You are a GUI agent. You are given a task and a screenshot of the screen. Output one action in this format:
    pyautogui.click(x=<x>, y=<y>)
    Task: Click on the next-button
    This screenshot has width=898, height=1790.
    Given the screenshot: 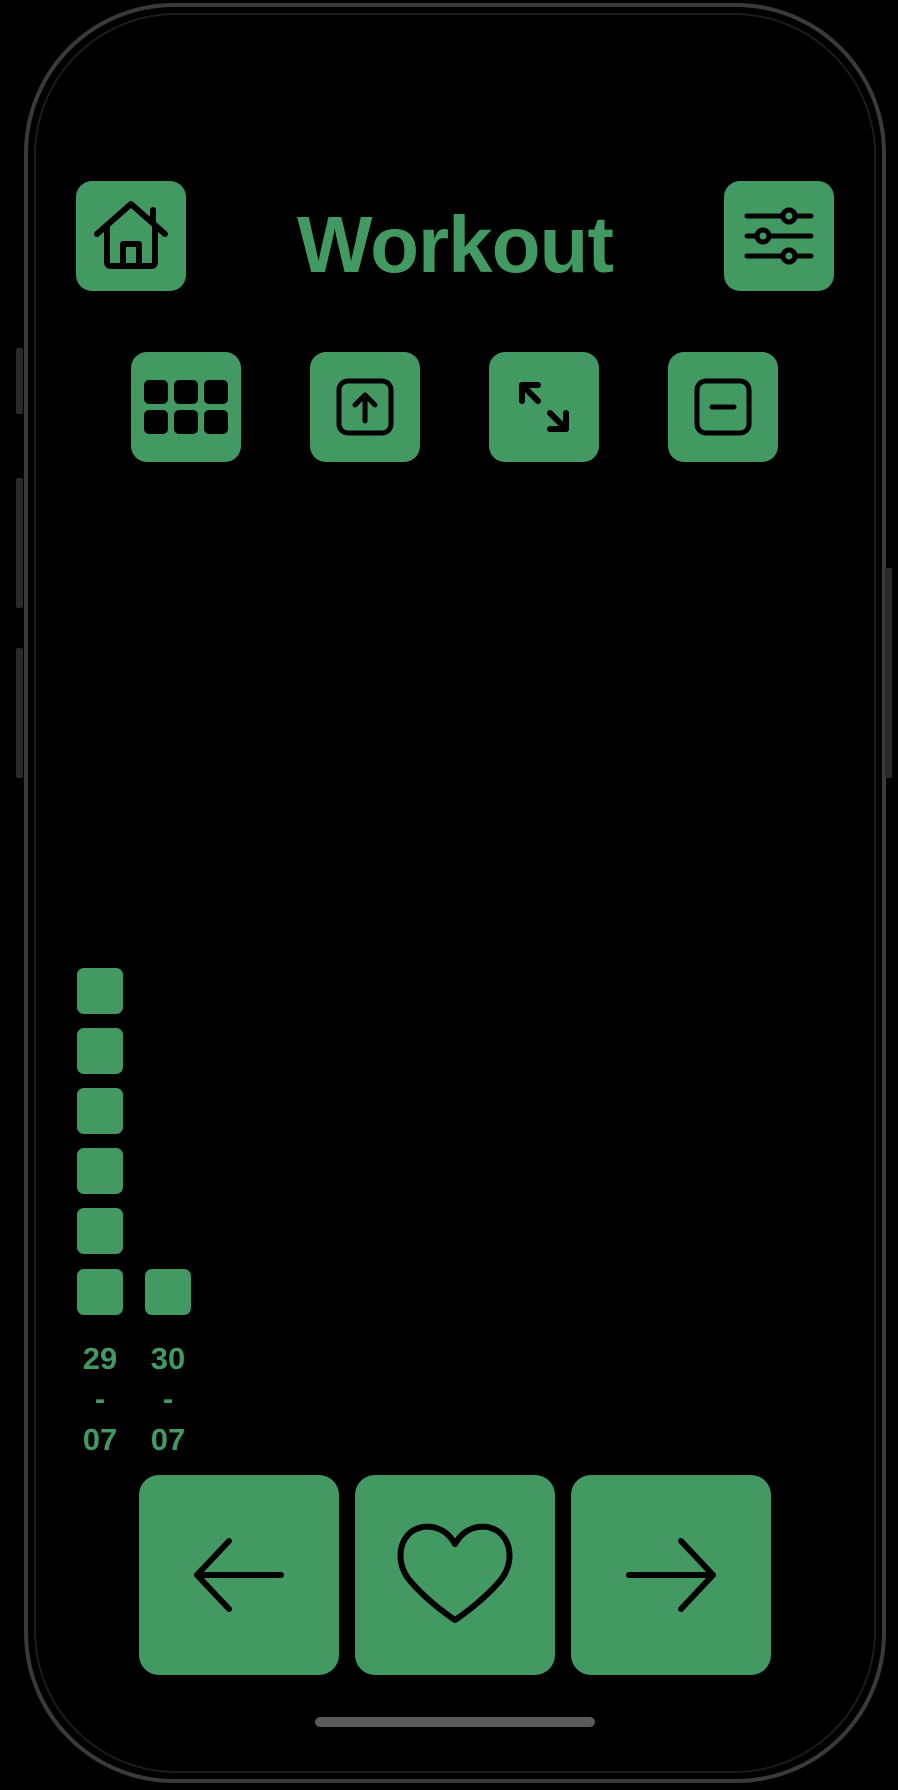 What is the action you would take?
    pyautogui.click(x=671, y=1575)
    